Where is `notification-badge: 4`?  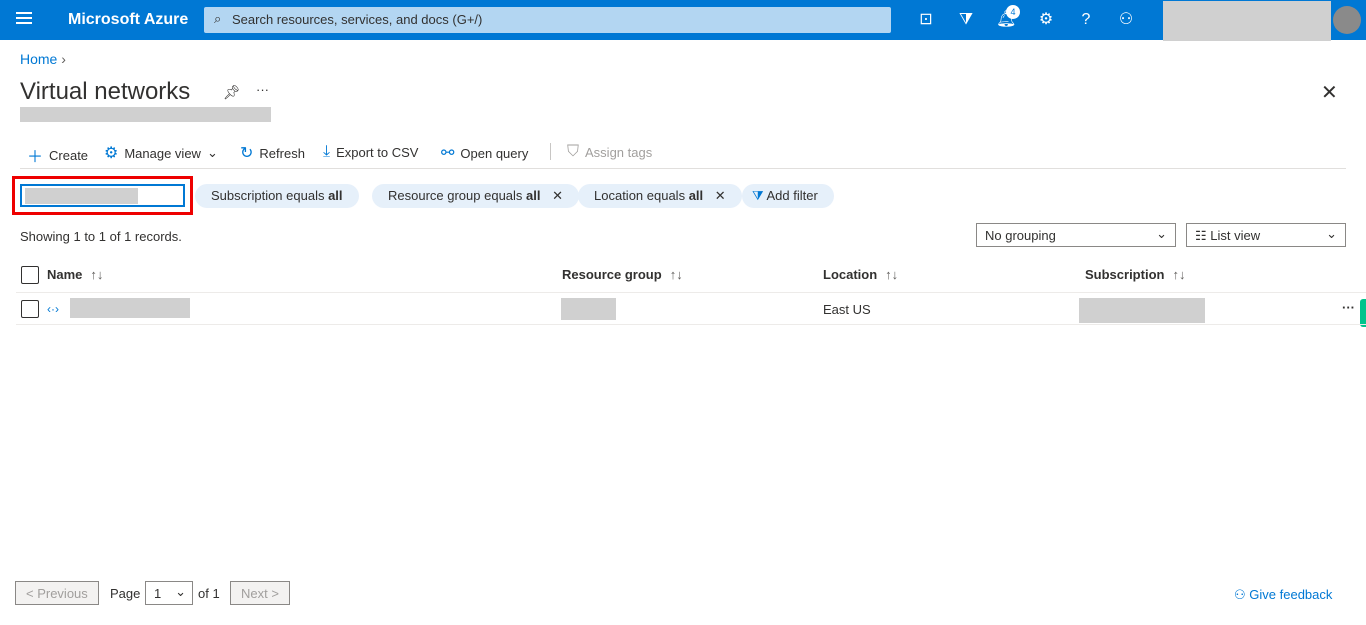 notification-badge: 4 is located at coordinates (1013, 12).